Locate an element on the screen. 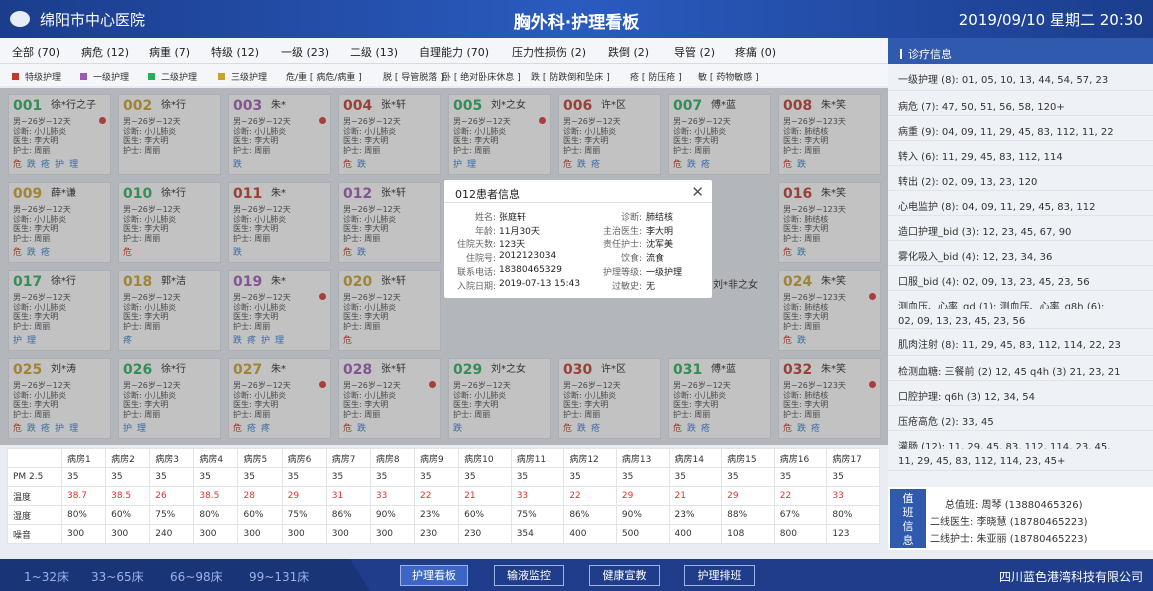 This screenshot has height=591, width=1153. room-header: 病房4 is located at coordinates (216, 458).